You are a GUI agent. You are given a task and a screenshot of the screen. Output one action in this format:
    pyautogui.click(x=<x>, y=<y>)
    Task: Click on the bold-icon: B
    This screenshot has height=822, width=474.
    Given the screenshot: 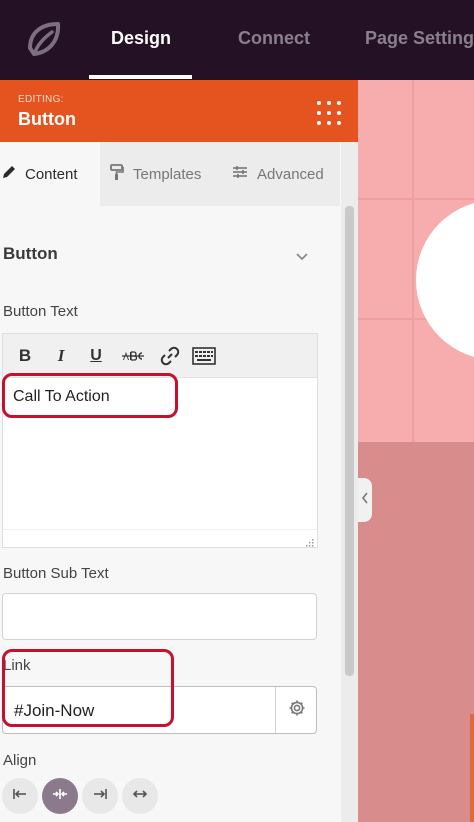 What is the action you would take?
    pyautogui.click(x=25, y=356)
    